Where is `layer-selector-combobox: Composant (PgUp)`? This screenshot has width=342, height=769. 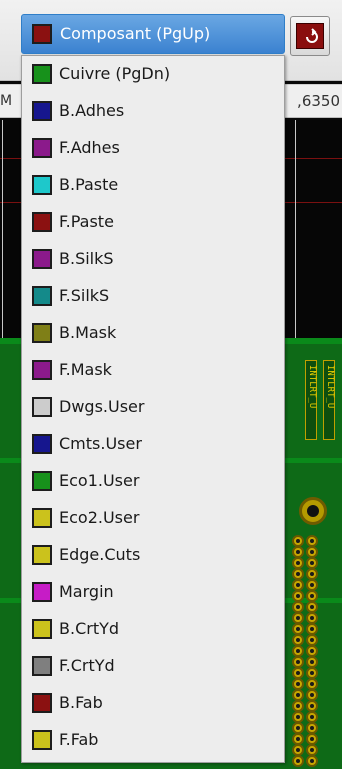 layer-selector-combobox: Composant (PgUp) is located at coordinates (153, 34).